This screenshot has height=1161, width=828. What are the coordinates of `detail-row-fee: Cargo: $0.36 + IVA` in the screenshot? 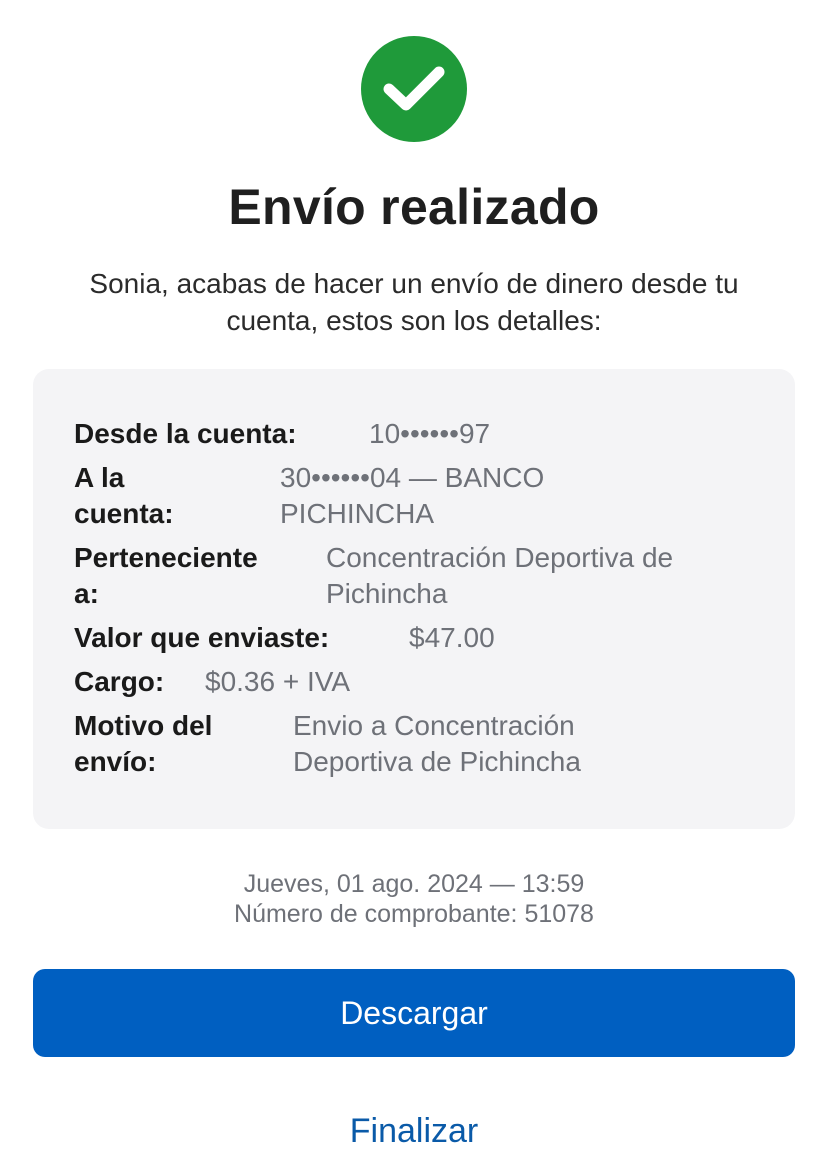 It's located at (212, 682).